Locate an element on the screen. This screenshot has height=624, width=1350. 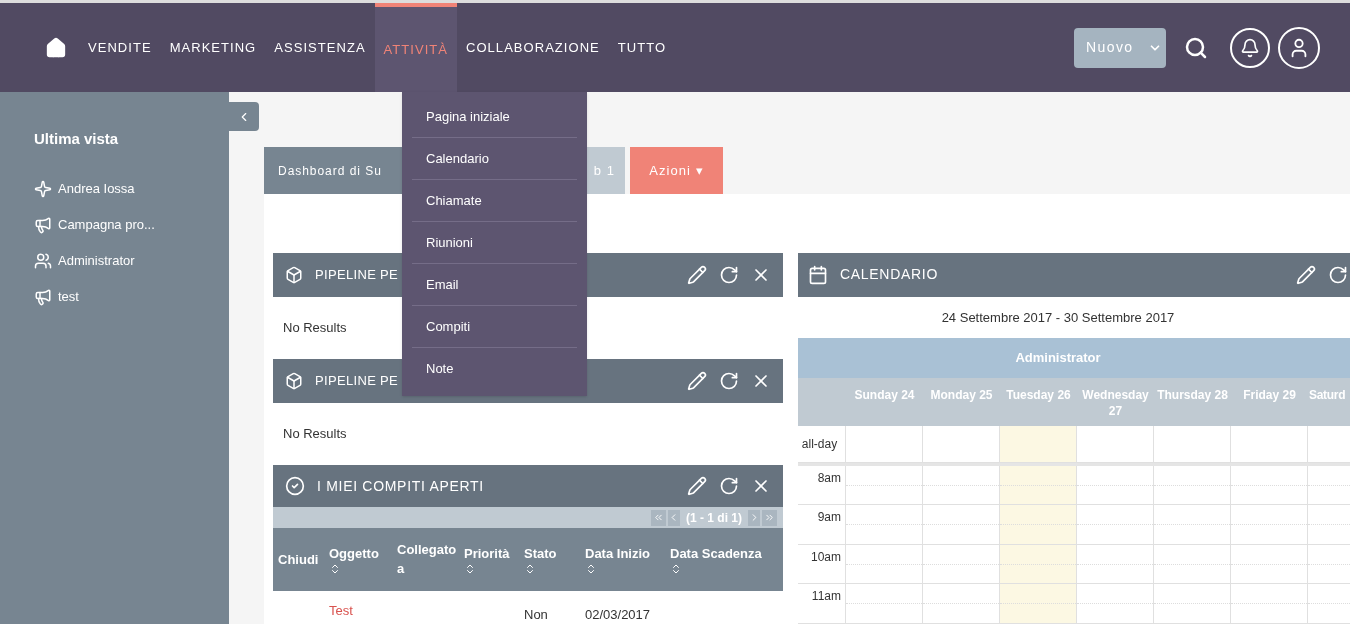
actions-button: Azioni ▾ is located at coordinates (676, 170).